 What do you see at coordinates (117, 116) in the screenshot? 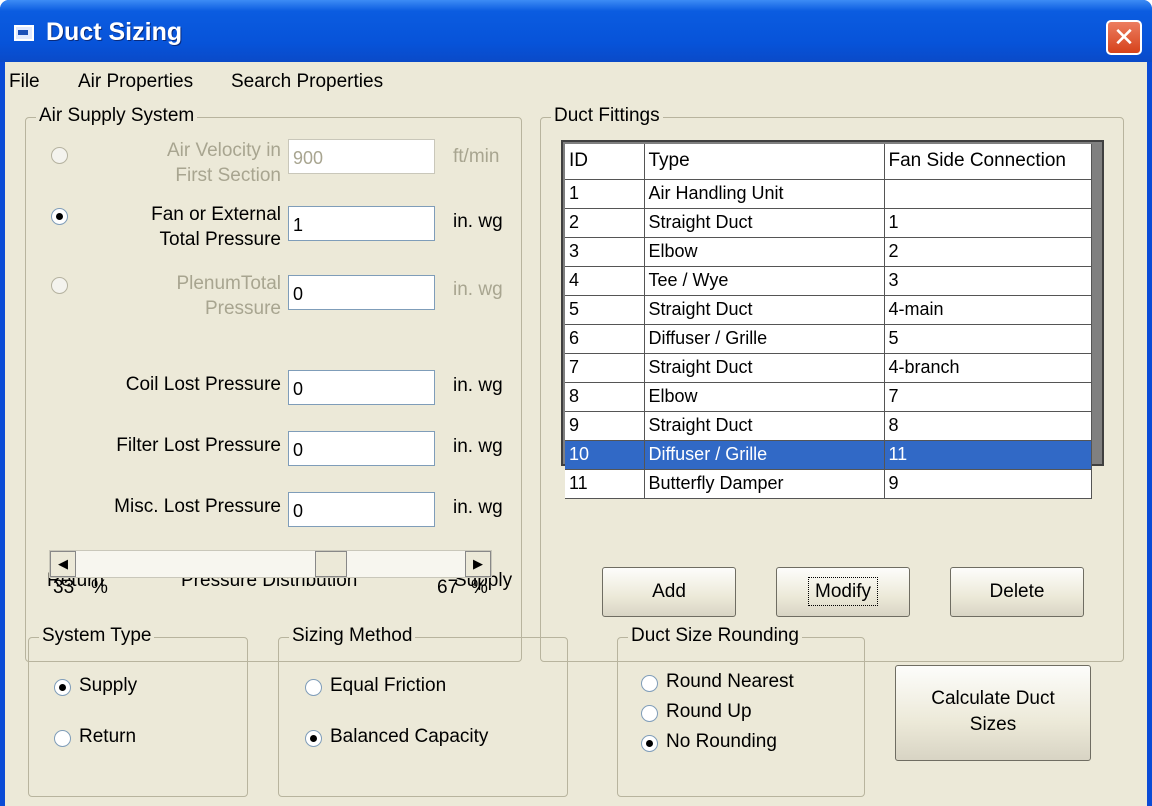
I see `air-supply-legend: Air Supply System` at bounding box center [117, 116].